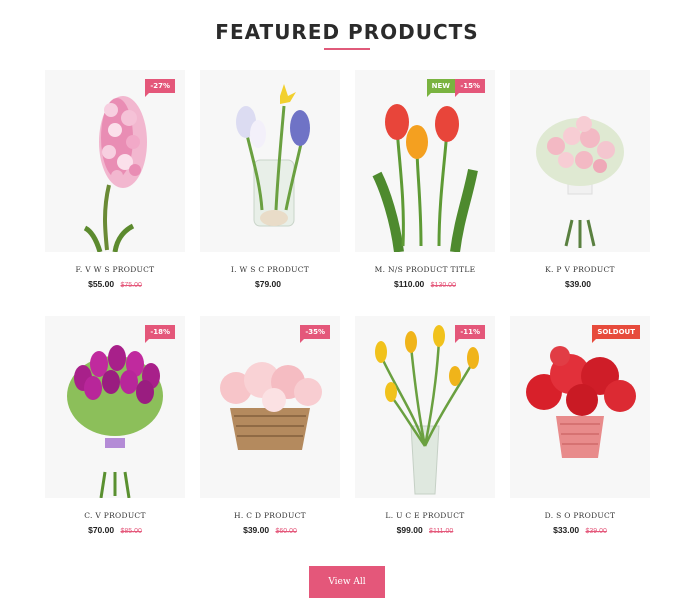 Image resolution: width=694 pixels, height=602 pixels. I want to click on product-image: -35%, so click(270, 407).